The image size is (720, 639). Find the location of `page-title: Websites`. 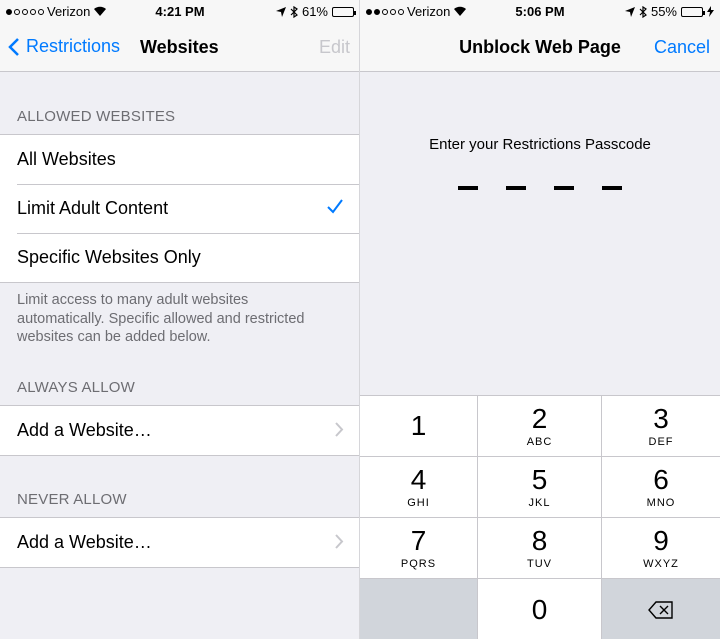

page-title: Websites is located at coordinates (179, 47).